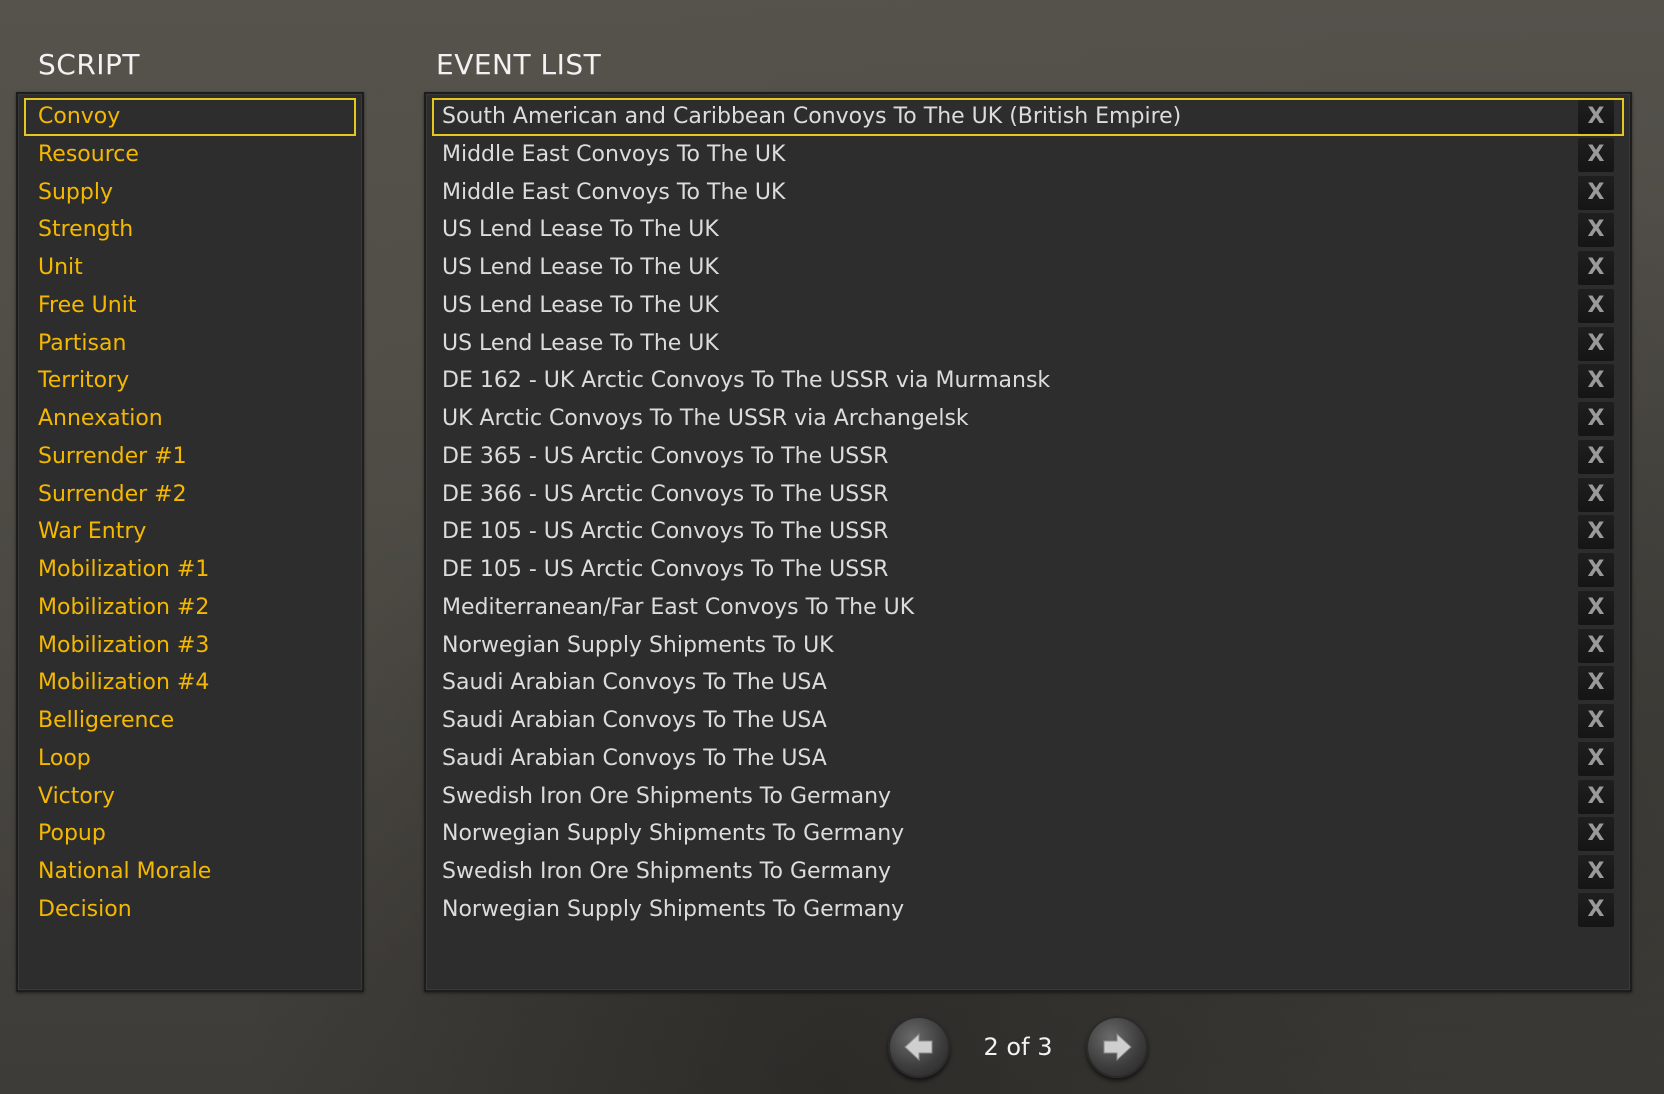 This screenshot has width=1664, height=1094. I want to click on script-item: Loop, so click(190, 759).